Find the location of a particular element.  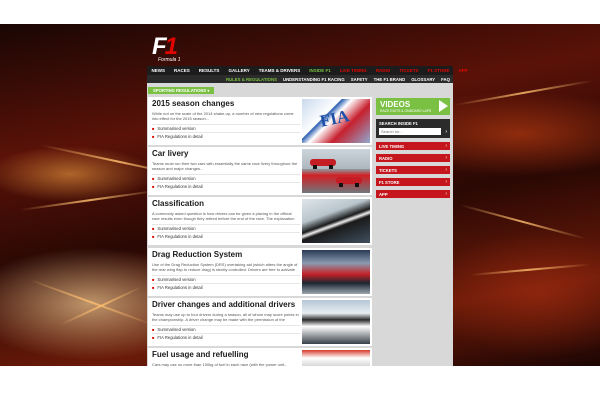

sidebar-button-label: TICKETS is located at coordinates (388, 170).